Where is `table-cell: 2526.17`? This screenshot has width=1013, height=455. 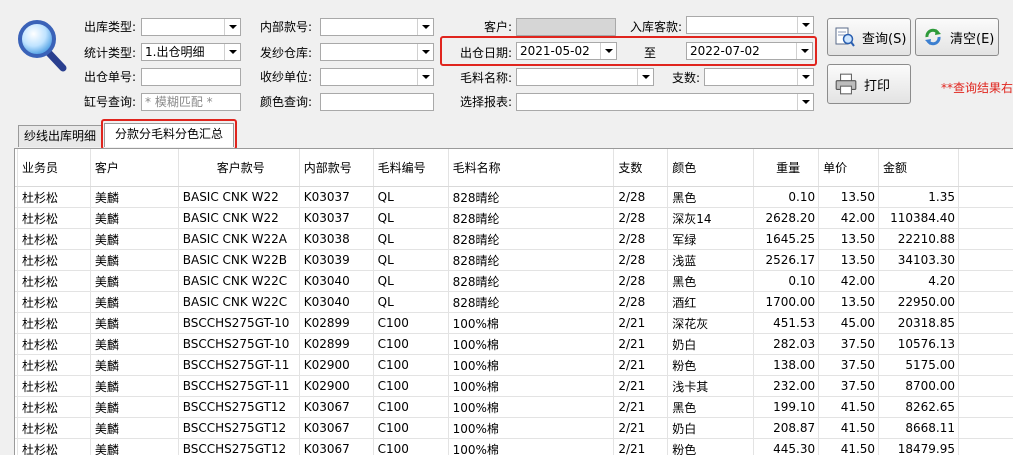 table-cell: 2526.17 is located at coordinates (786, 260).